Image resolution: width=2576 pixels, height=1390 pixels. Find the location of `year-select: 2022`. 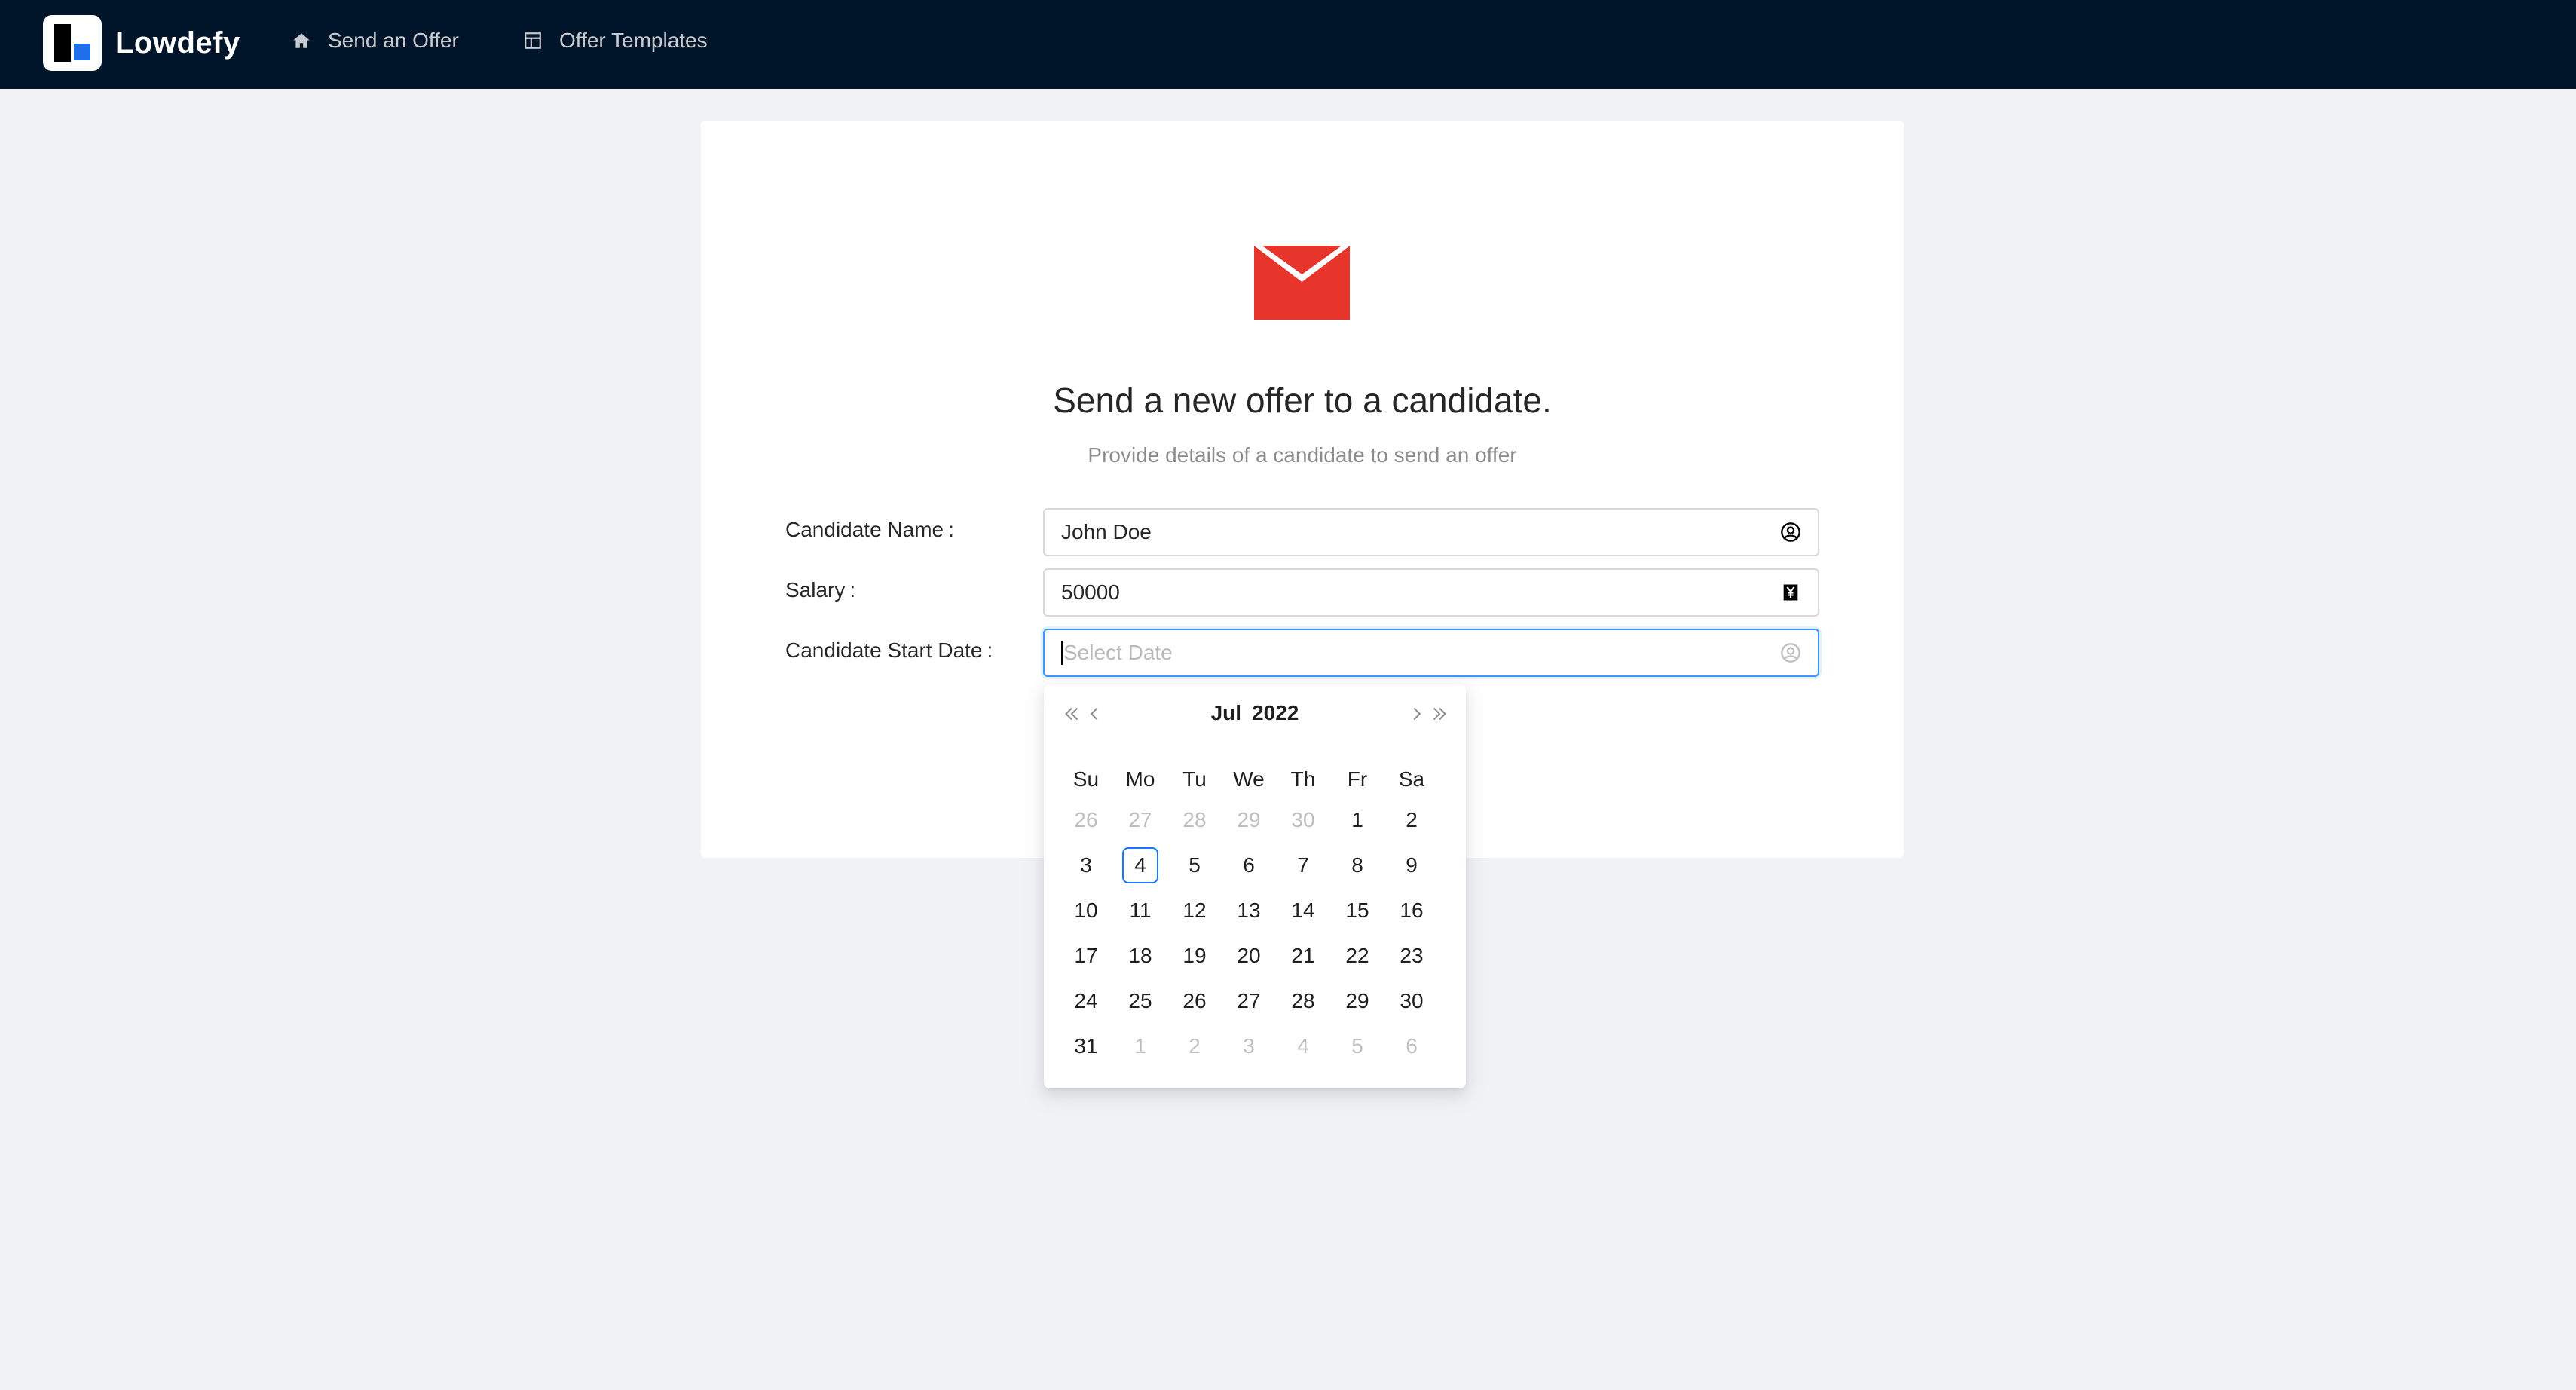

year-select: 2022 is located at coordinates (1276, 713).